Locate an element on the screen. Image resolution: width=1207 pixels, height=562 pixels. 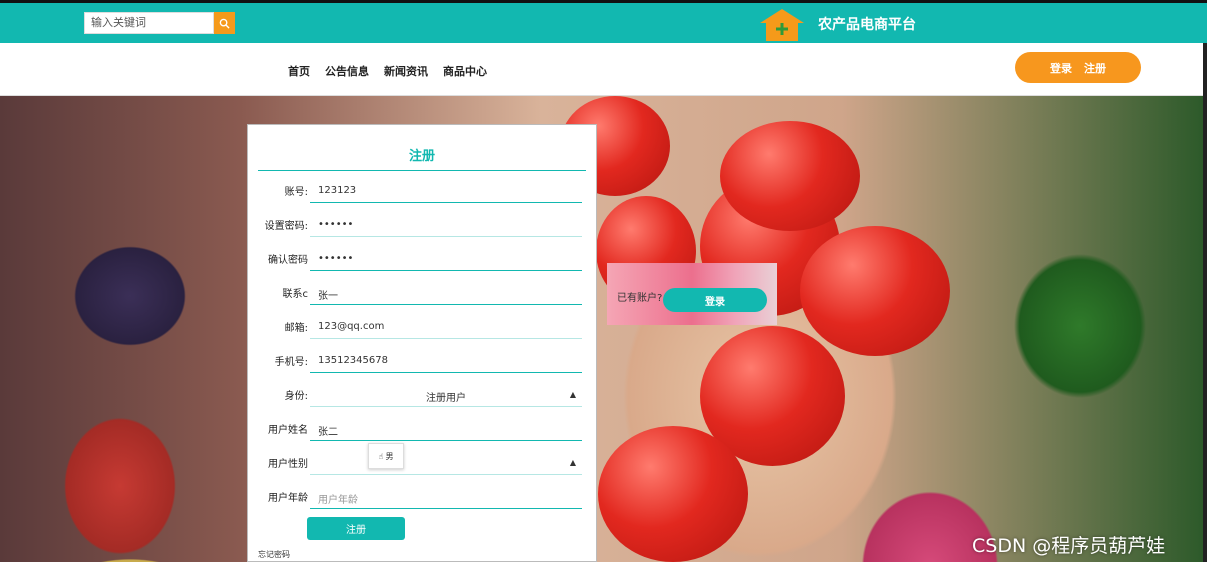
role-select: 注册用户 ▲︎ is located at coordinates (446, 394).